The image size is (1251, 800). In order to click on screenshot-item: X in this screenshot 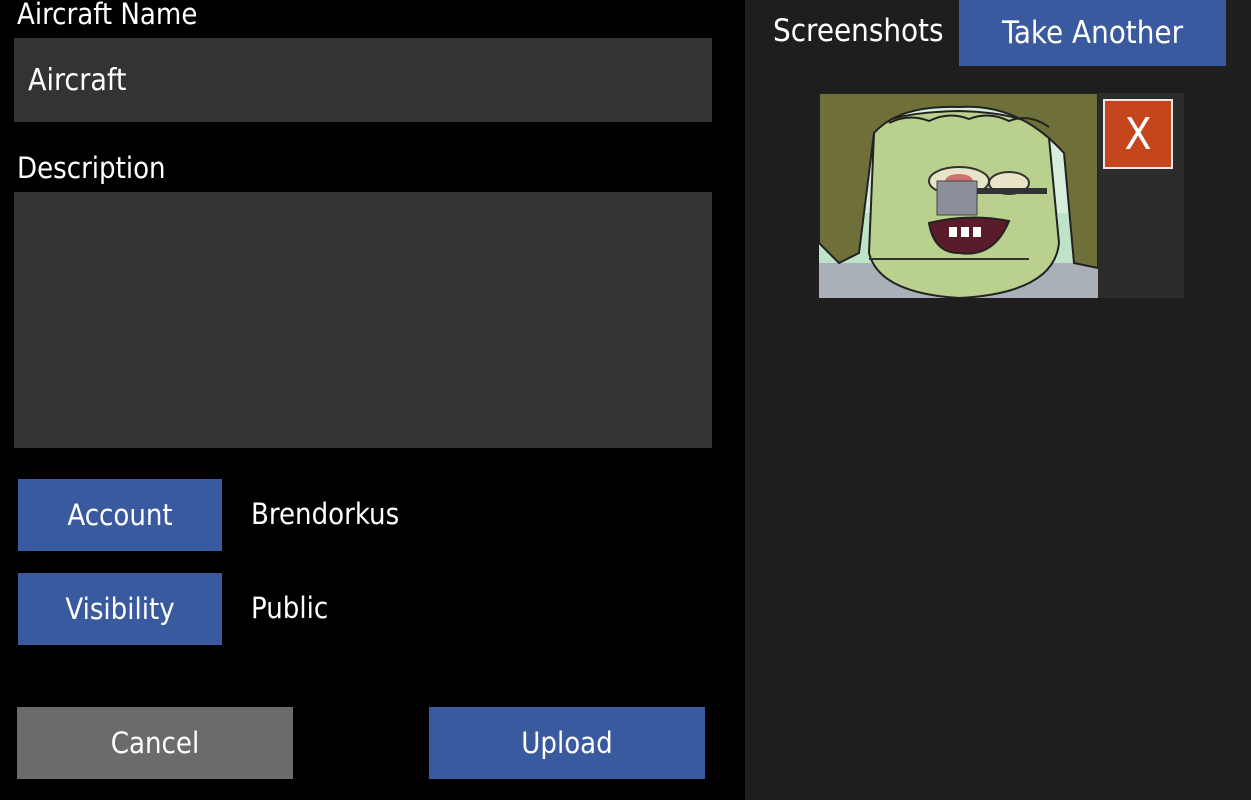, I will do `click(1001, 195)`.